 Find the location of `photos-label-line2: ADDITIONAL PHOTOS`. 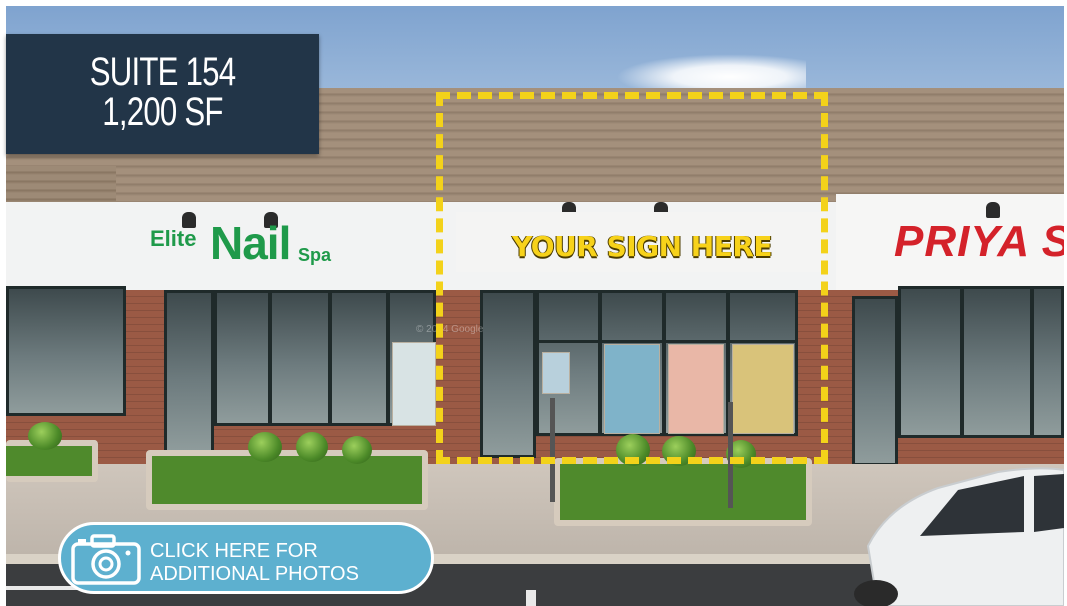

photos-label-line2: ADDITIONAL PHOTOS is located at coordinates (254, 574).